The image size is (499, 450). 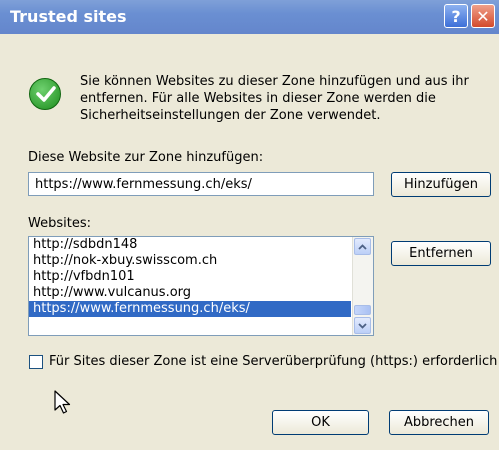 I want to click on title-bar: Trusted sites ? ✕, so click(x=249, y=17).